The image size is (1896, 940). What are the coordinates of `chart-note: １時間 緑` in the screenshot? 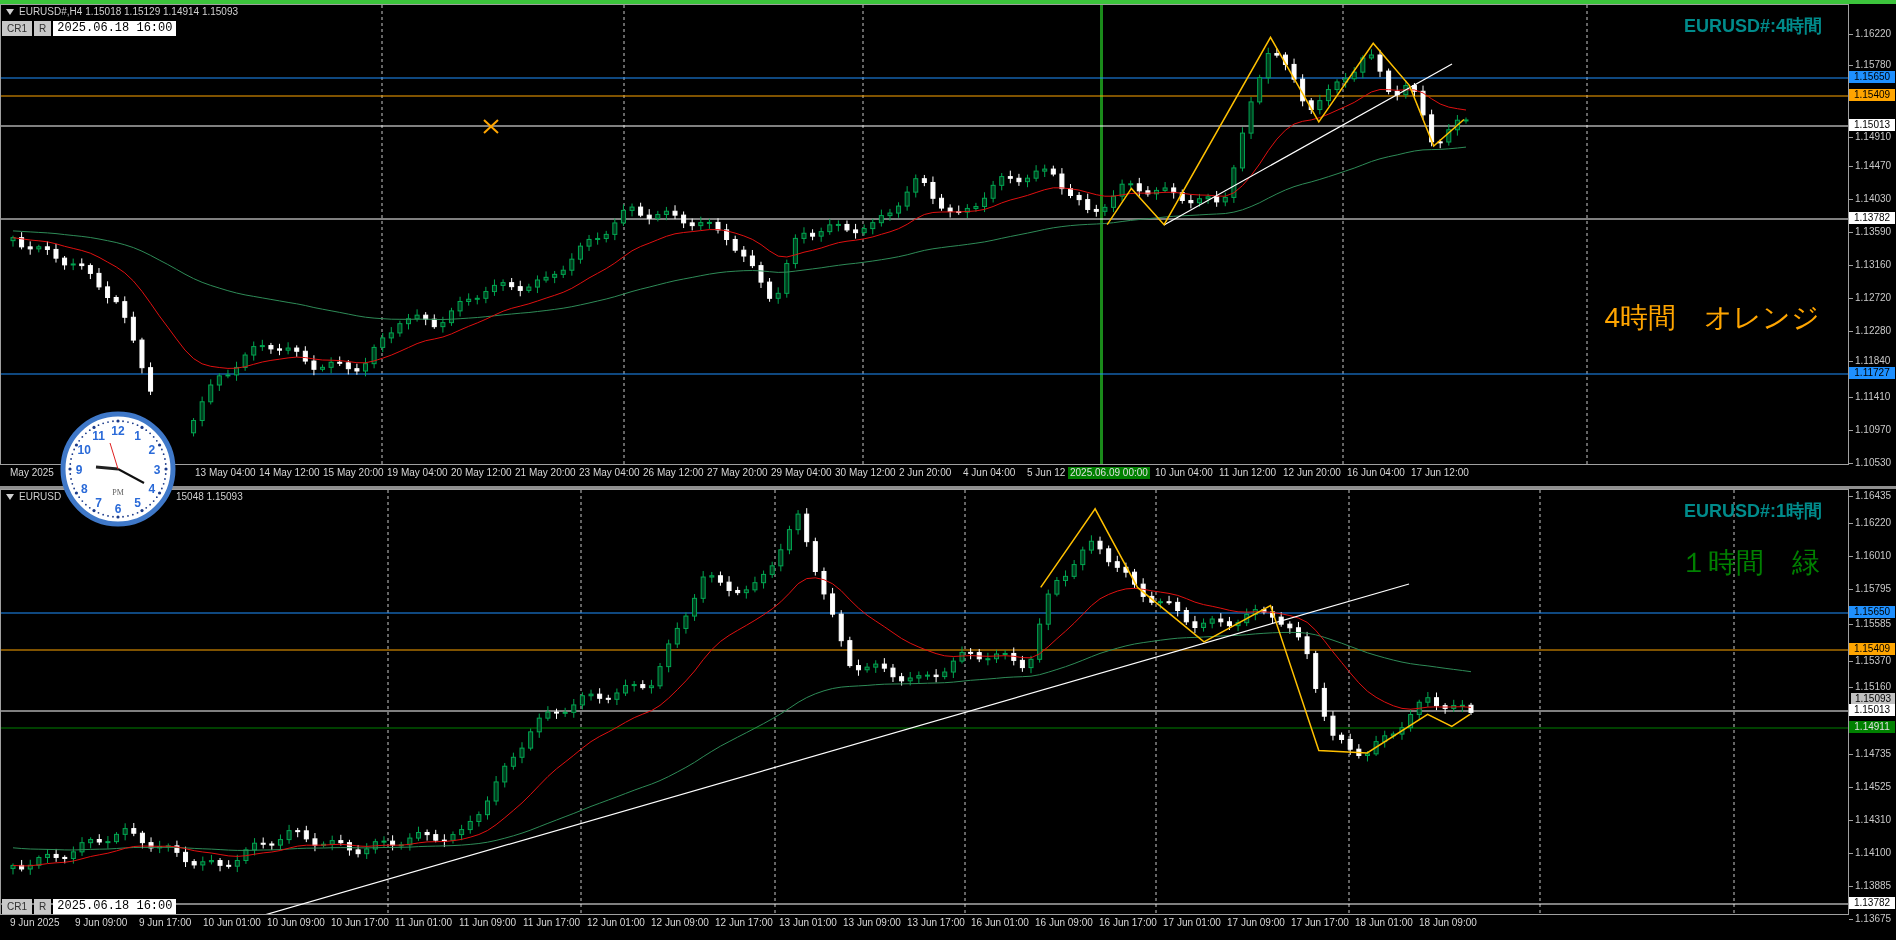 It's located at (1750, 563).